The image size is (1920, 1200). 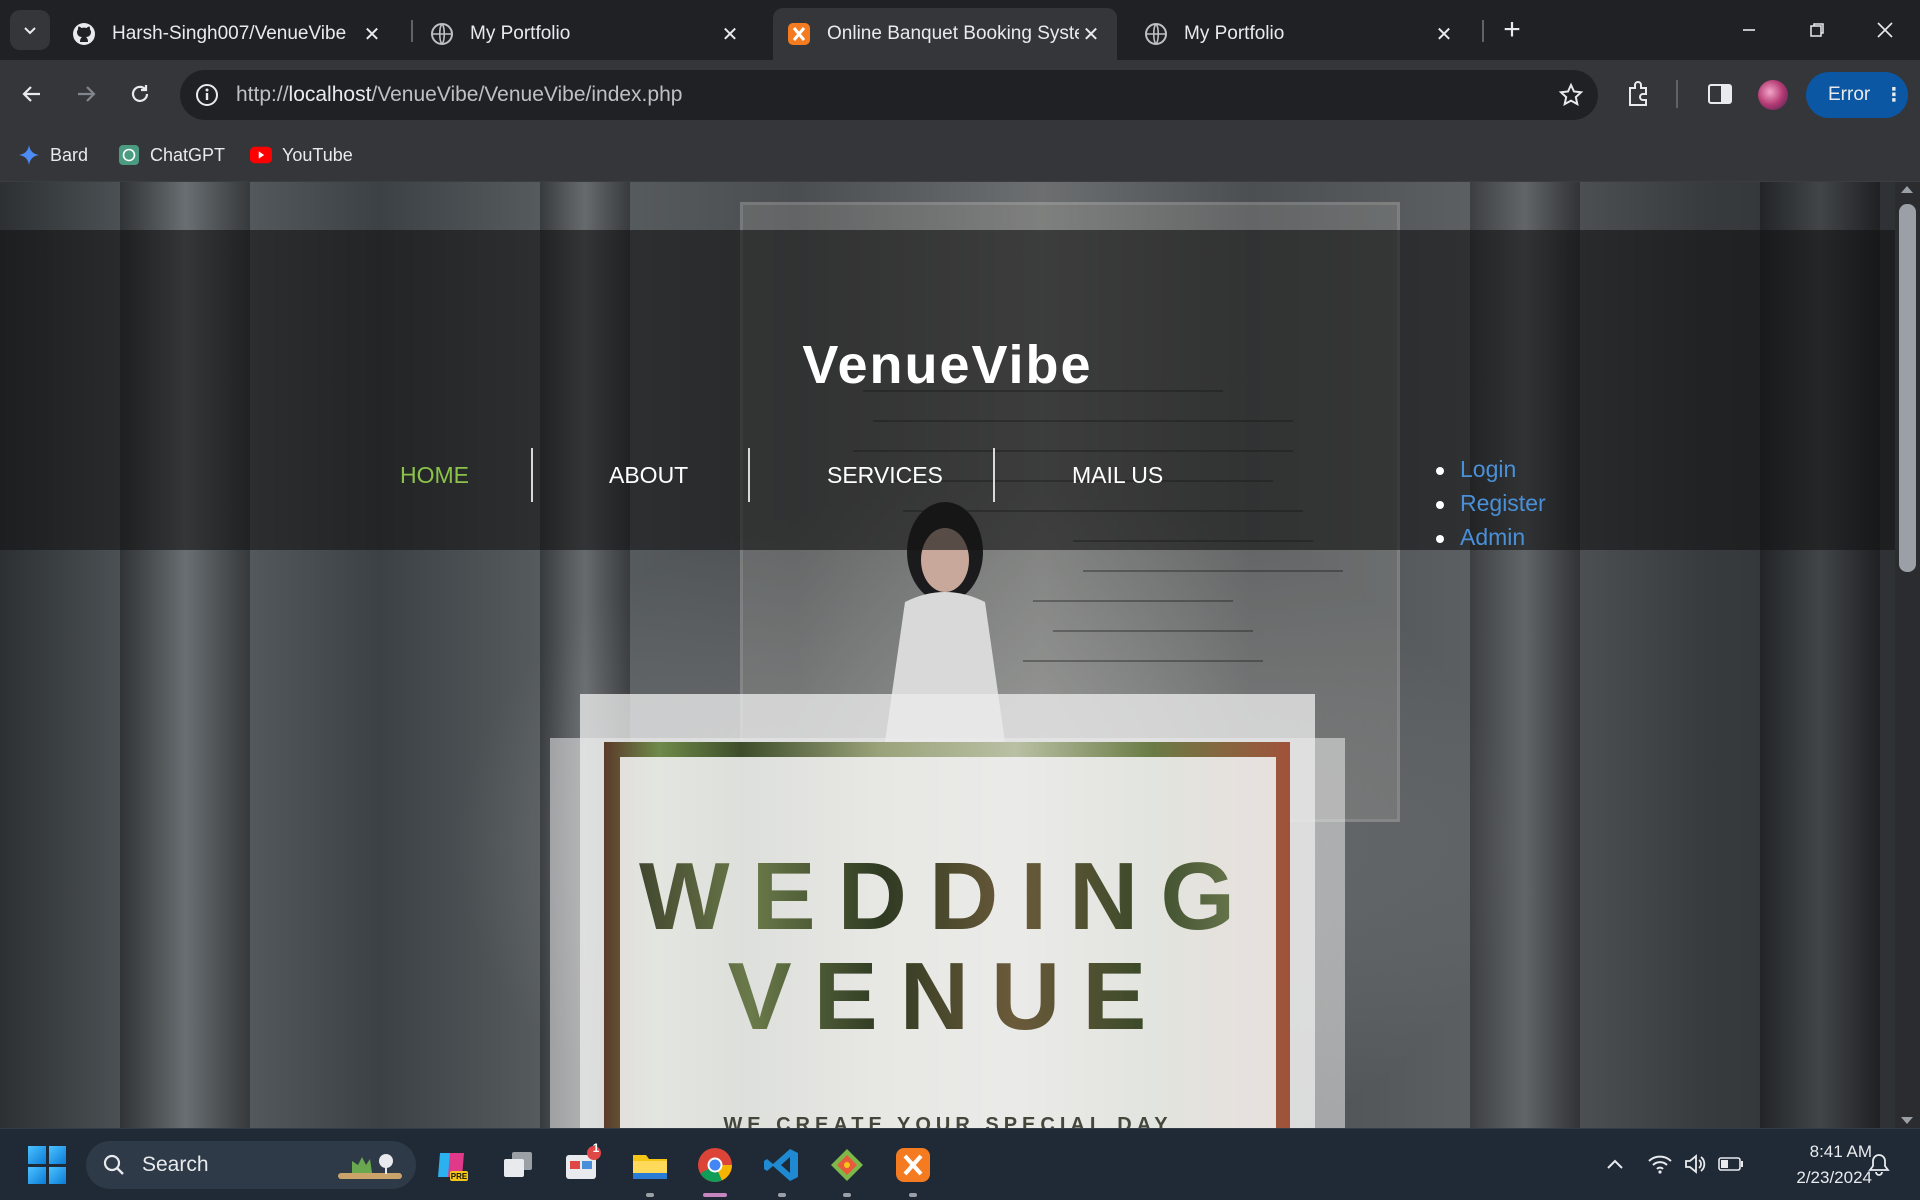 What do you see at coordinates (1773, 95) in the screenshot?
I see `profile-avatar` at bounding box center [1773, 95].